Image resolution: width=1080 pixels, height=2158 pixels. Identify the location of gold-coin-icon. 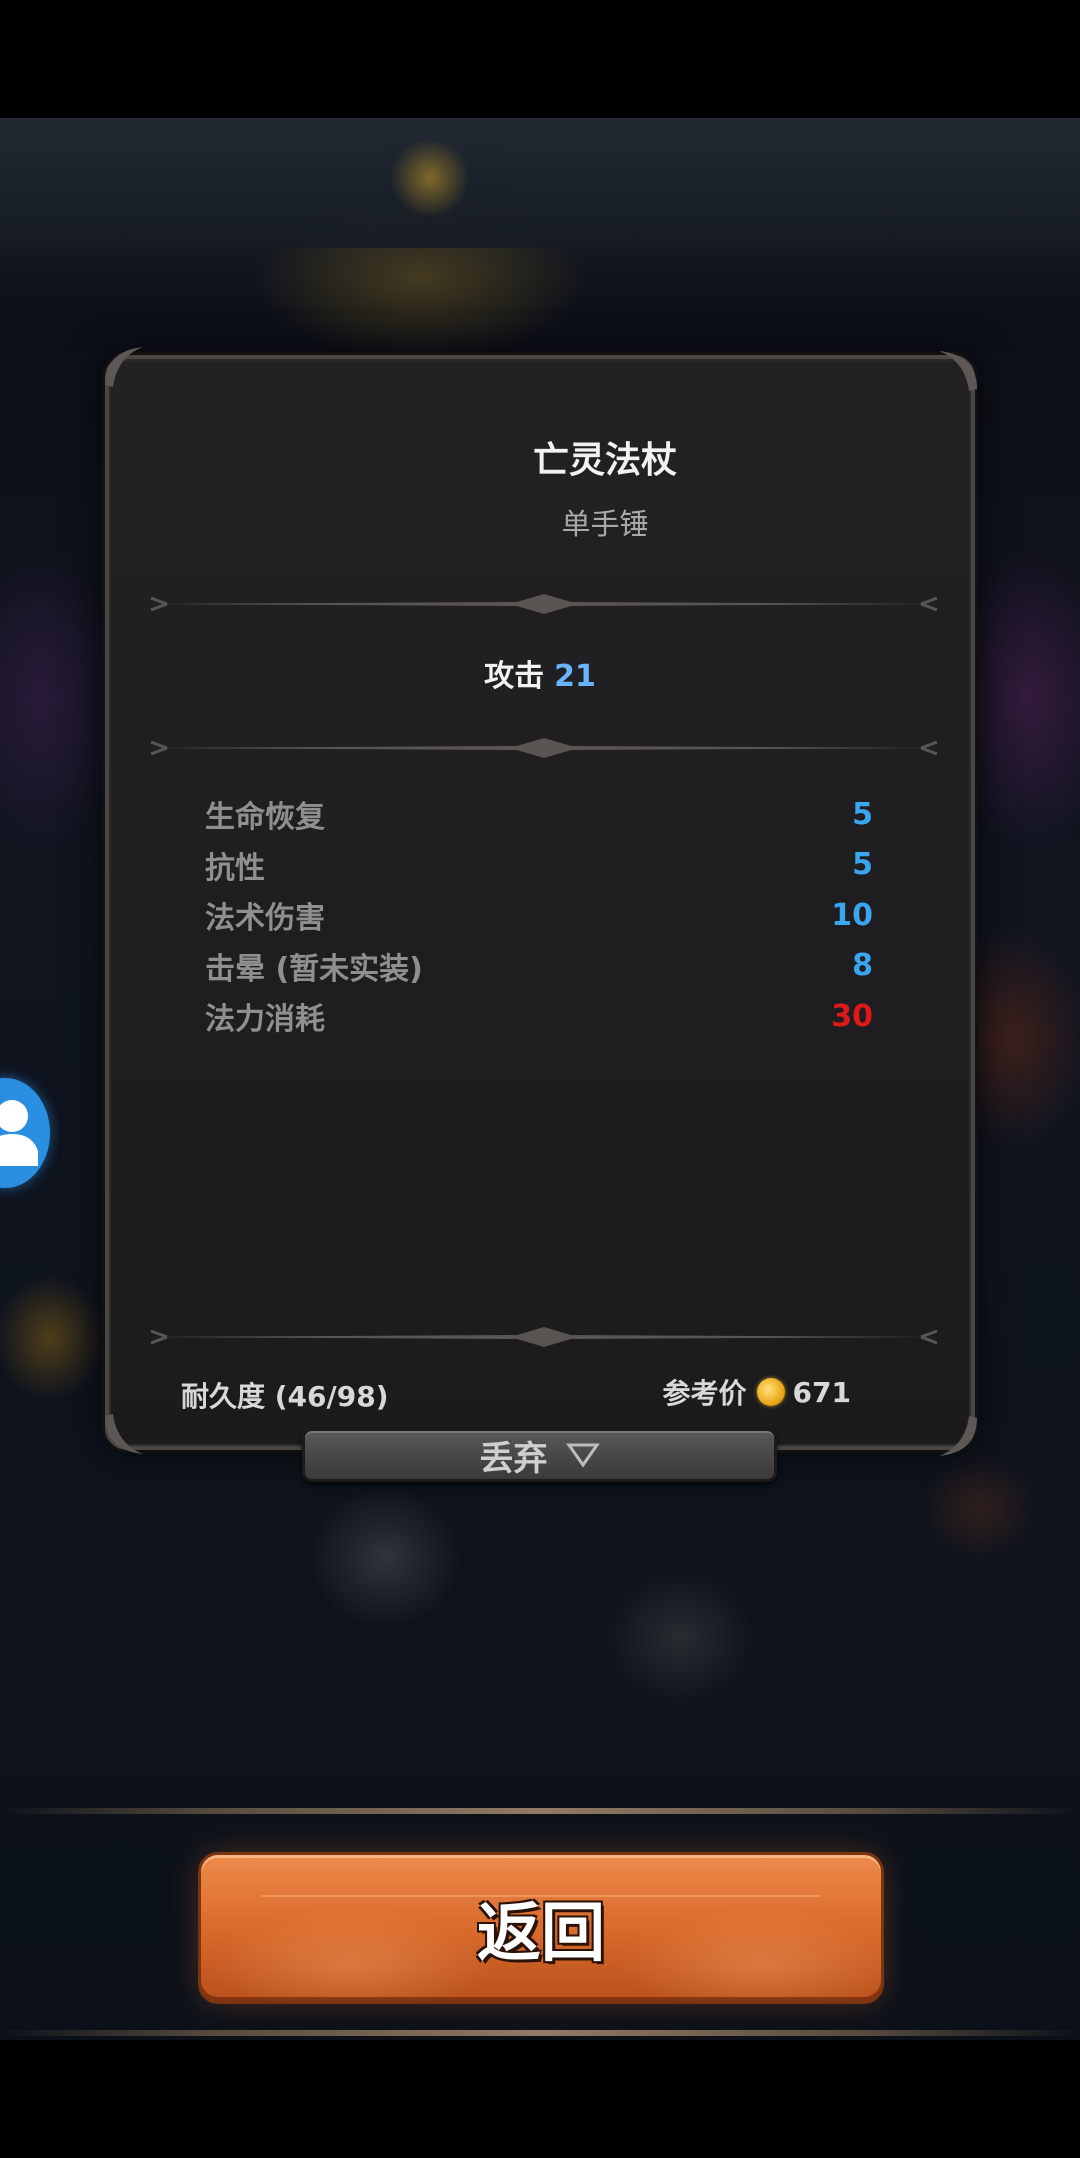
(770, 1392).